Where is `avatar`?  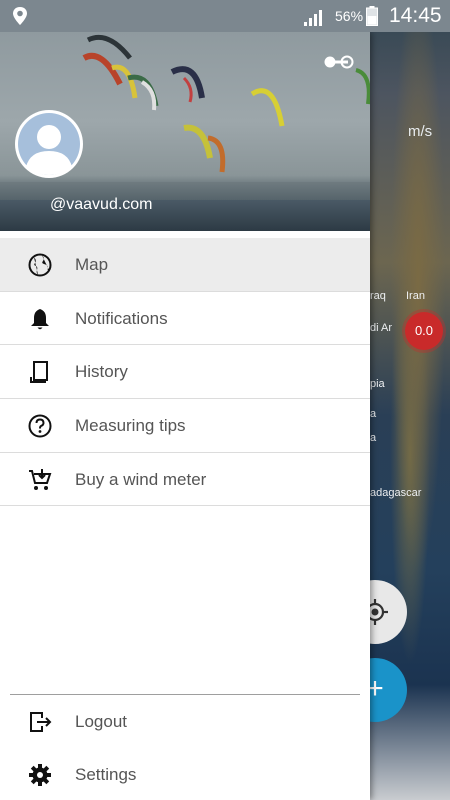
avatar is located at coordinates (49, 144).